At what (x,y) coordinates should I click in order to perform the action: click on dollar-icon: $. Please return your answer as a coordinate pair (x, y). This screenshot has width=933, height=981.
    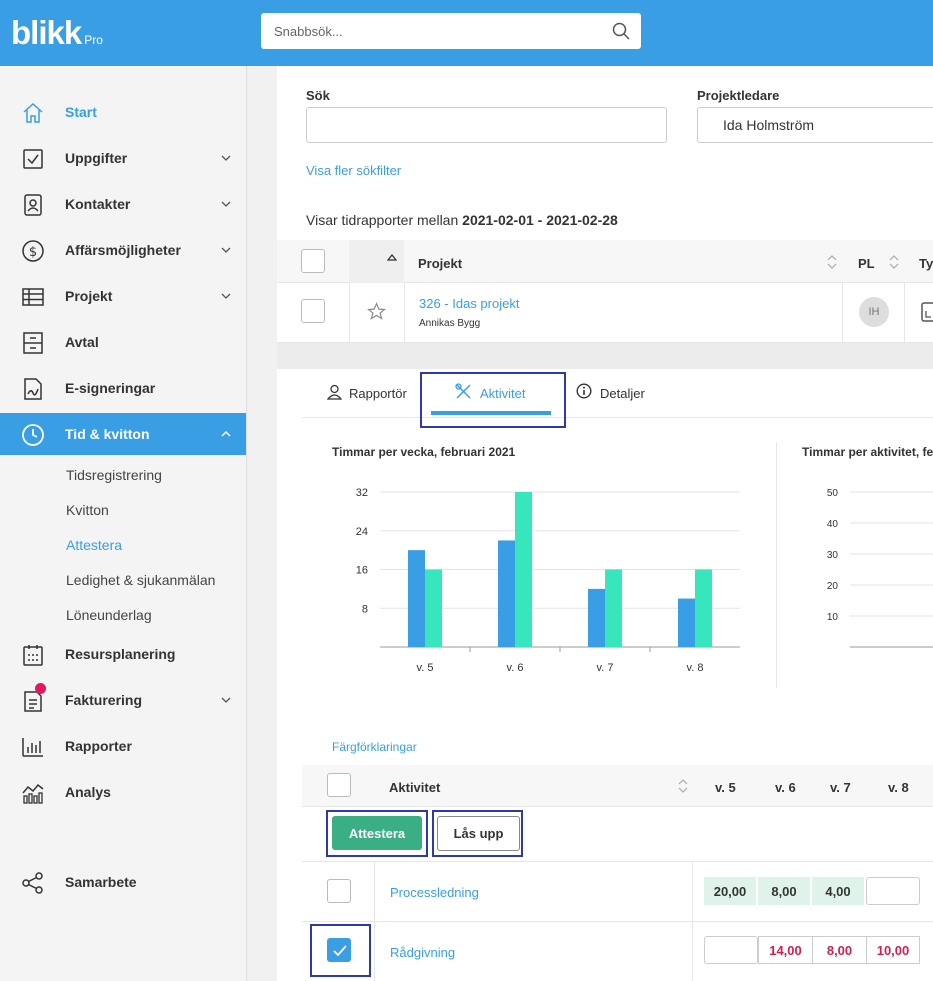
    Looking at the image, I should click on (33, 251).